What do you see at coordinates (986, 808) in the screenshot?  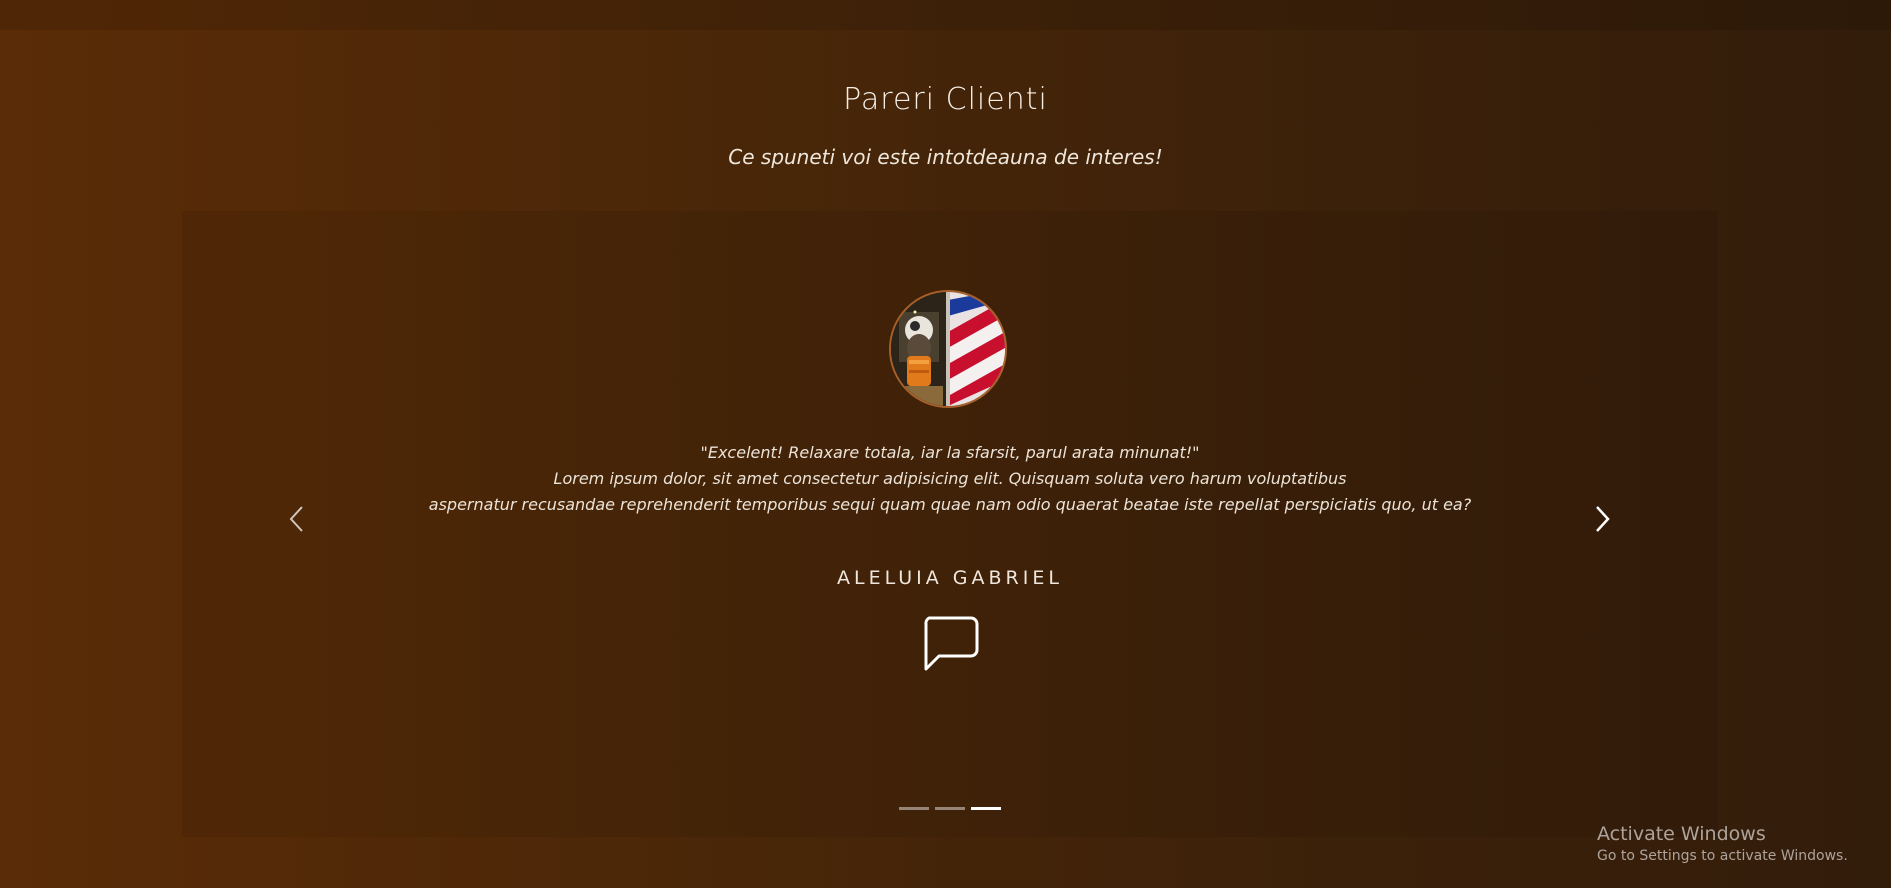 I see `carousel-indicator-active` at bounding box center [986, 808].